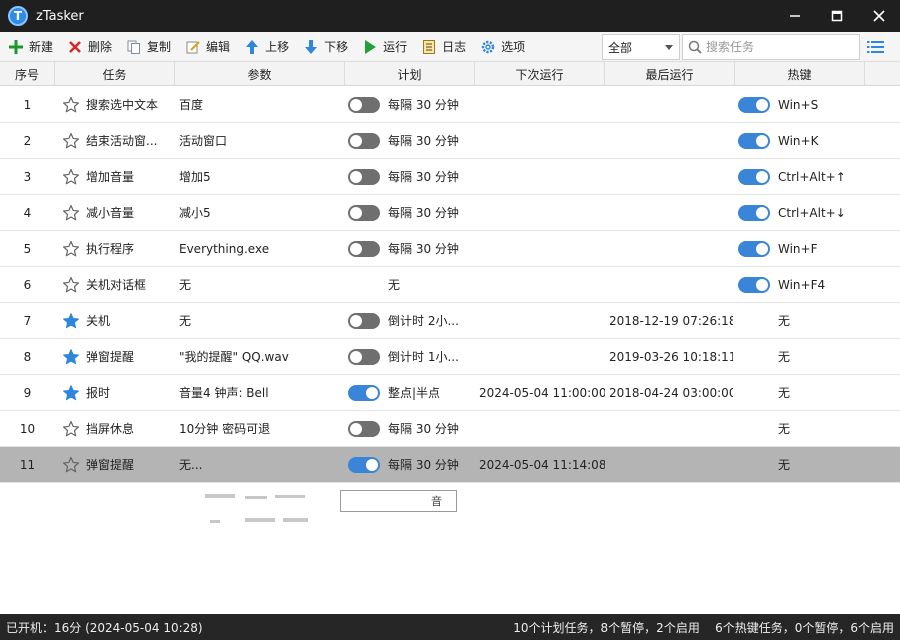  Describe the element at coordinates (110, 429) in the screenshot. I see `task-name: 挡屏休息` at that location.